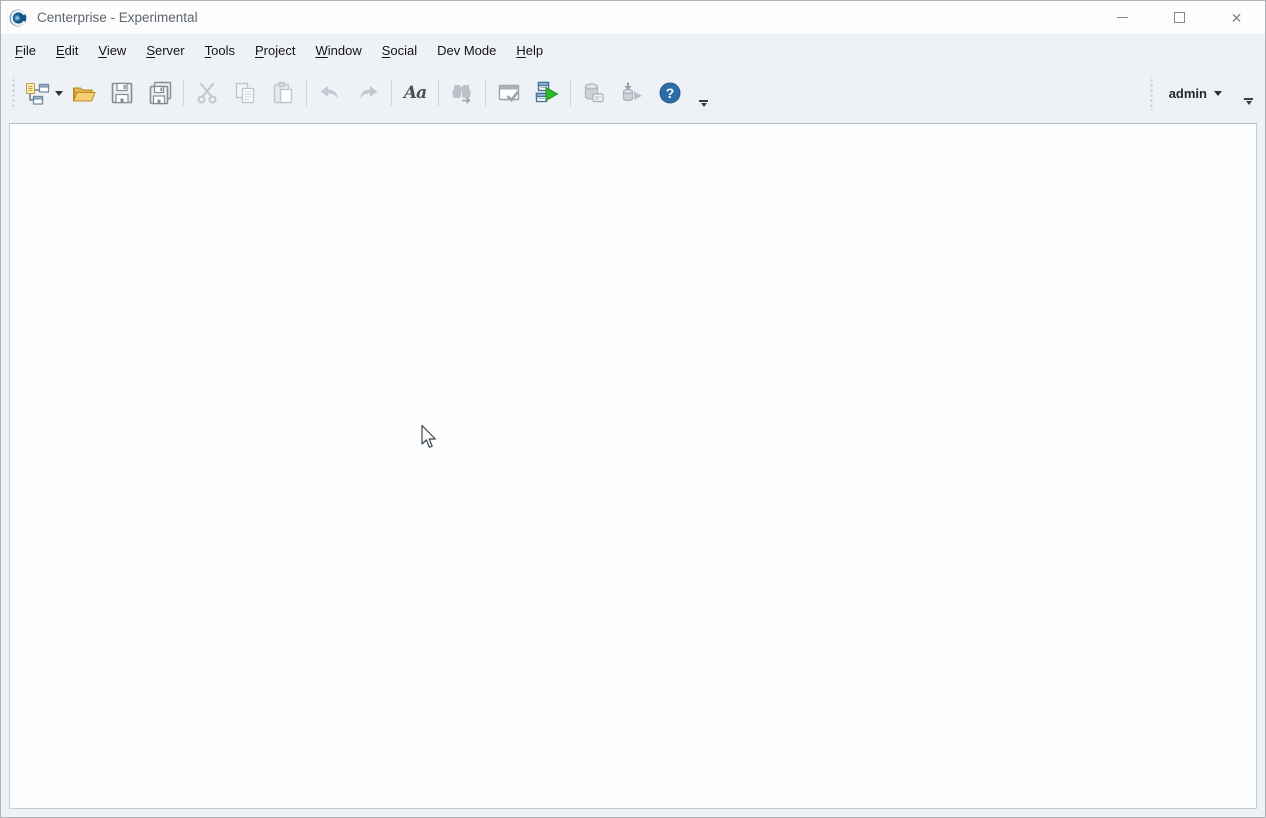 The height and width of the screenshot is (818, 1266). Describe the element at coordinates (18, 17) in the screenshot. I see `centerprise-logo-icon` at that location.